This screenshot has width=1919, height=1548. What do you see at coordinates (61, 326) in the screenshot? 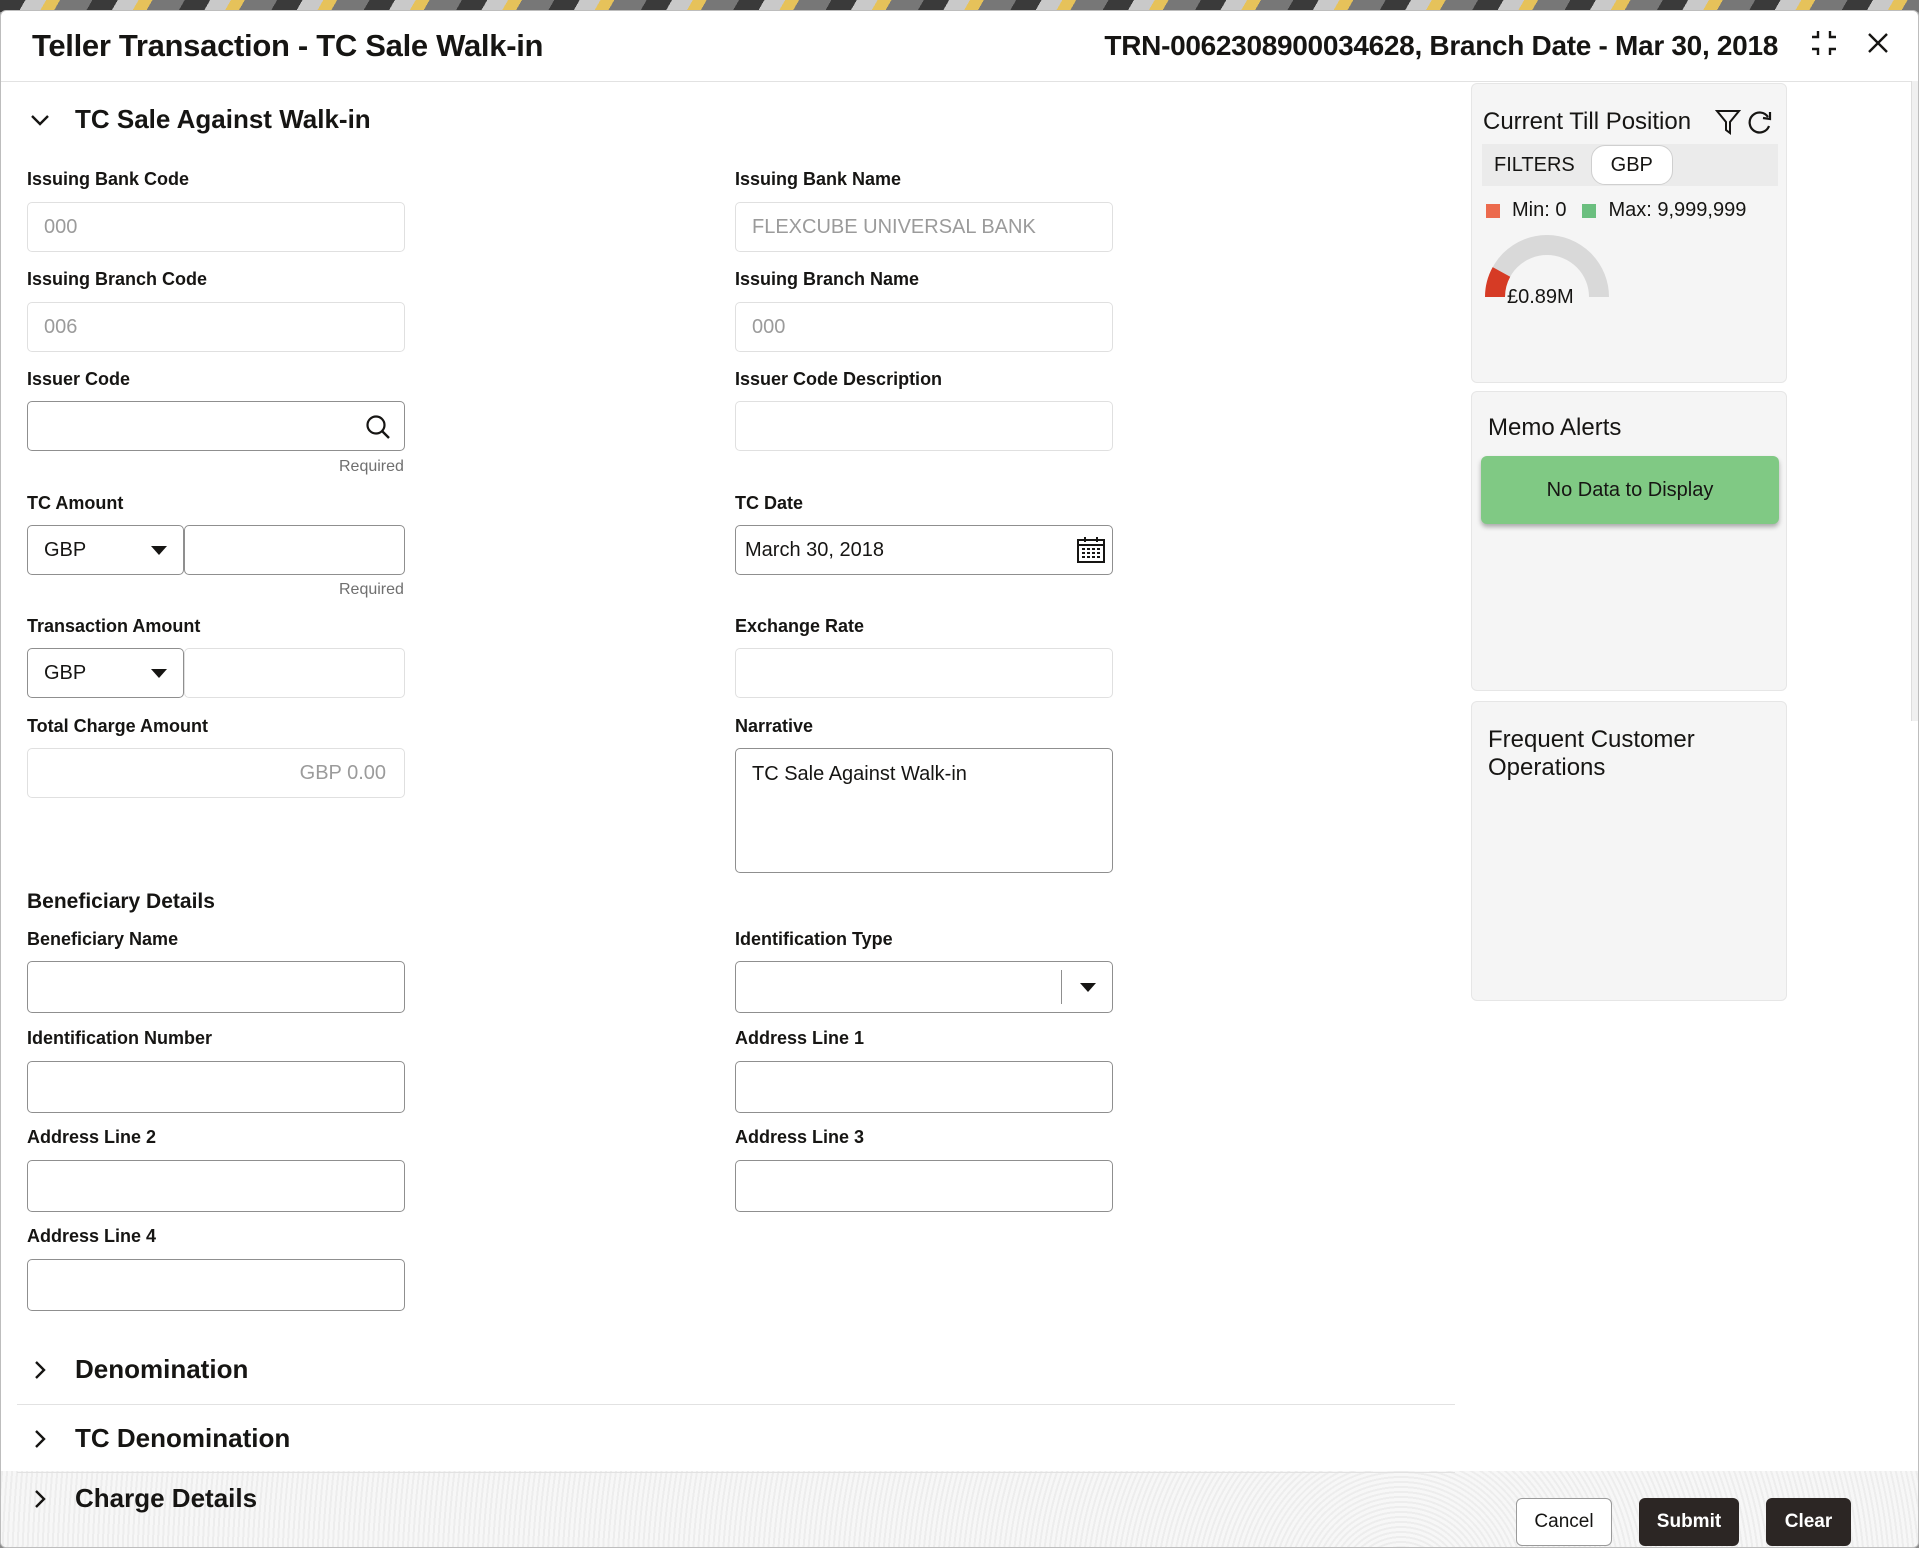
I see `issuing-branch-code-value: 006` at bounding box center [61, 326].